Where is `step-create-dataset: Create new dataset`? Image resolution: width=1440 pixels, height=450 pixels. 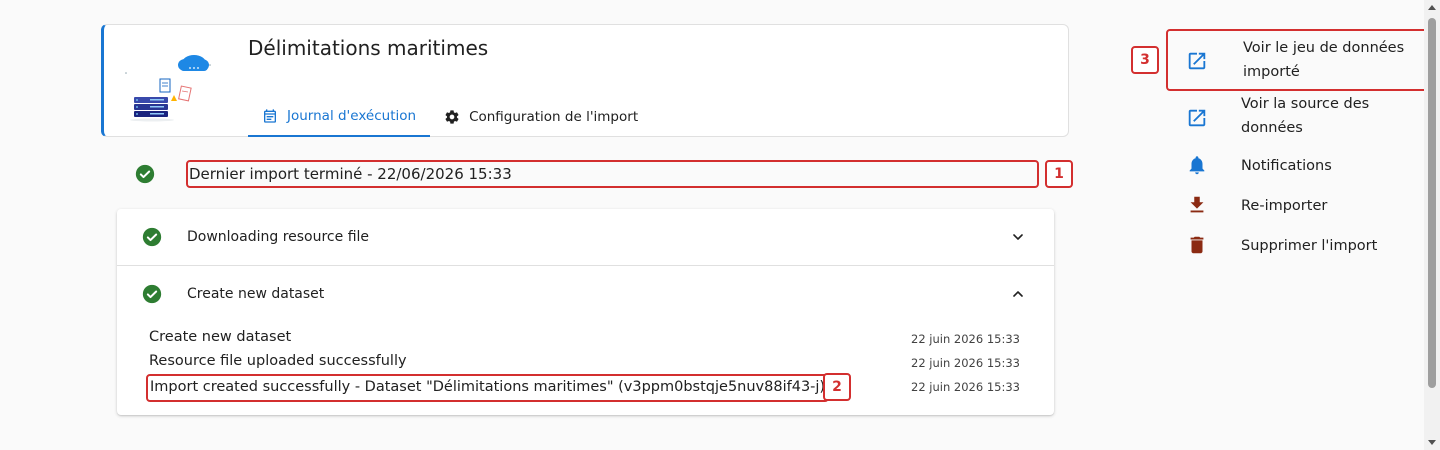 step-create-dataset: Create new dataset is located at coordinates (585, 293).